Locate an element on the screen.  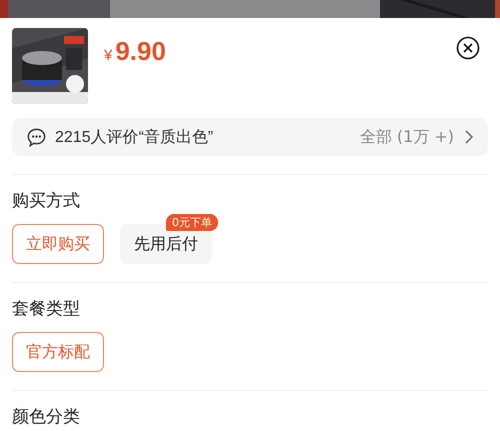
chevron-right-icon is located at coordinates (469, 137).